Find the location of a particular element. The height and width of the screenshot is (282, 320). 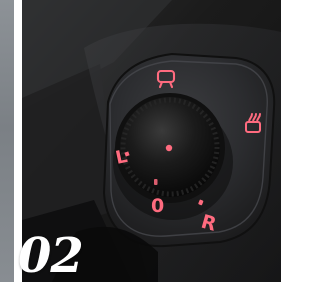

knob-indicator-dot is located at coordinates (169, 148).